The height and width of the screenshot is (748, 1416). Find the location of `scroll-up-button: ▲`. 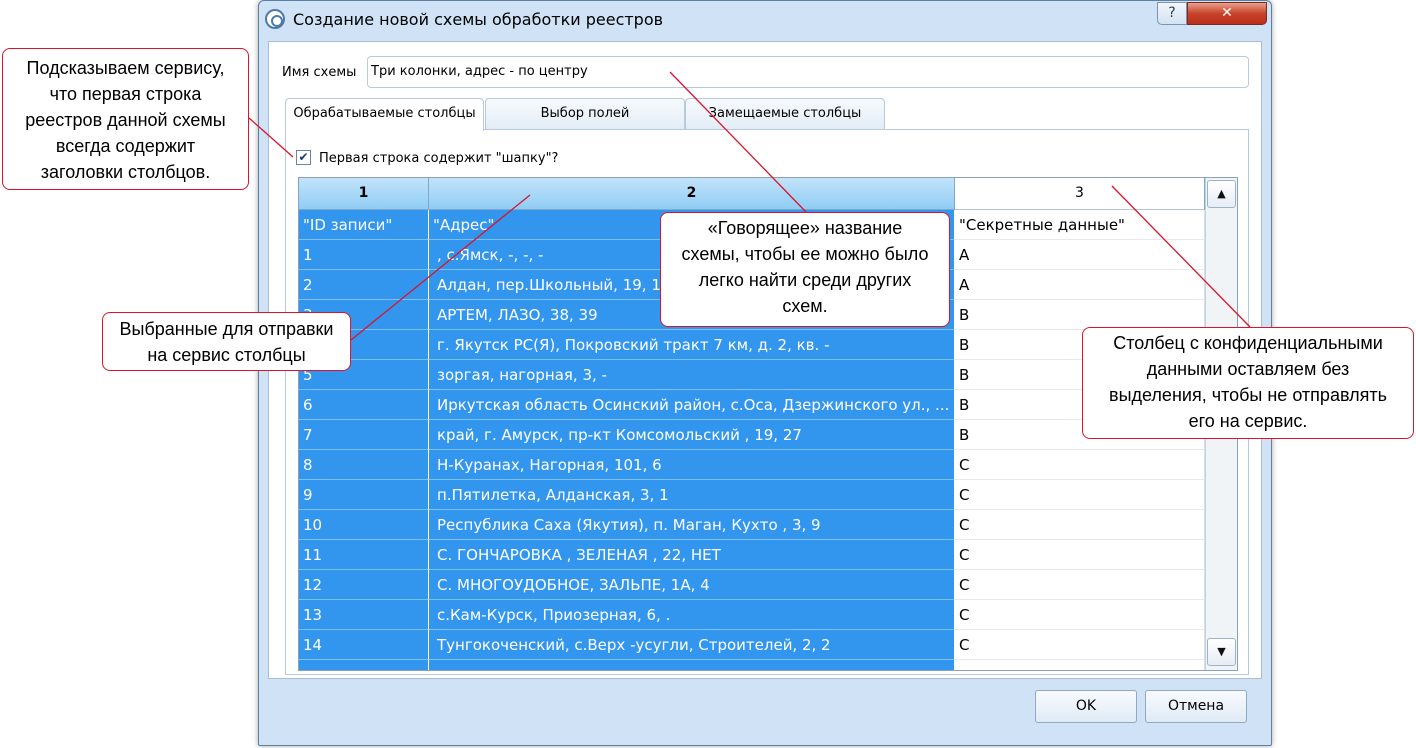

scroll-up-button: ▲ is located at coordinates (1221, 194).